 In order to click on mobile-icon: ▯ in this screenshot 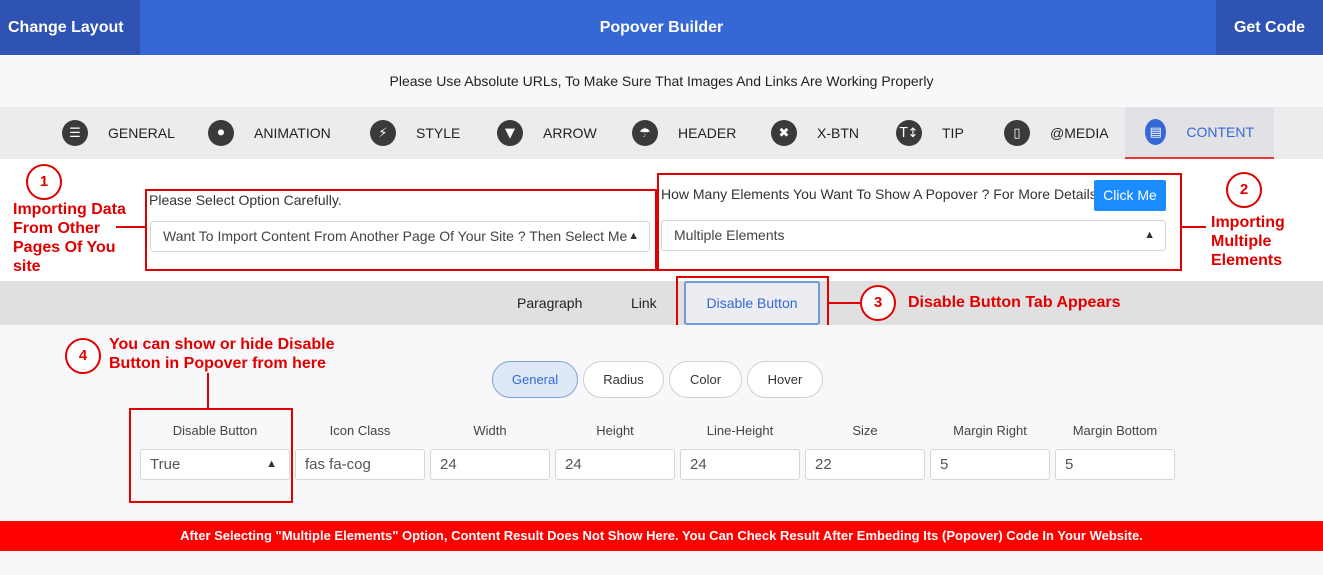, I will do `click(1017, 133)`.